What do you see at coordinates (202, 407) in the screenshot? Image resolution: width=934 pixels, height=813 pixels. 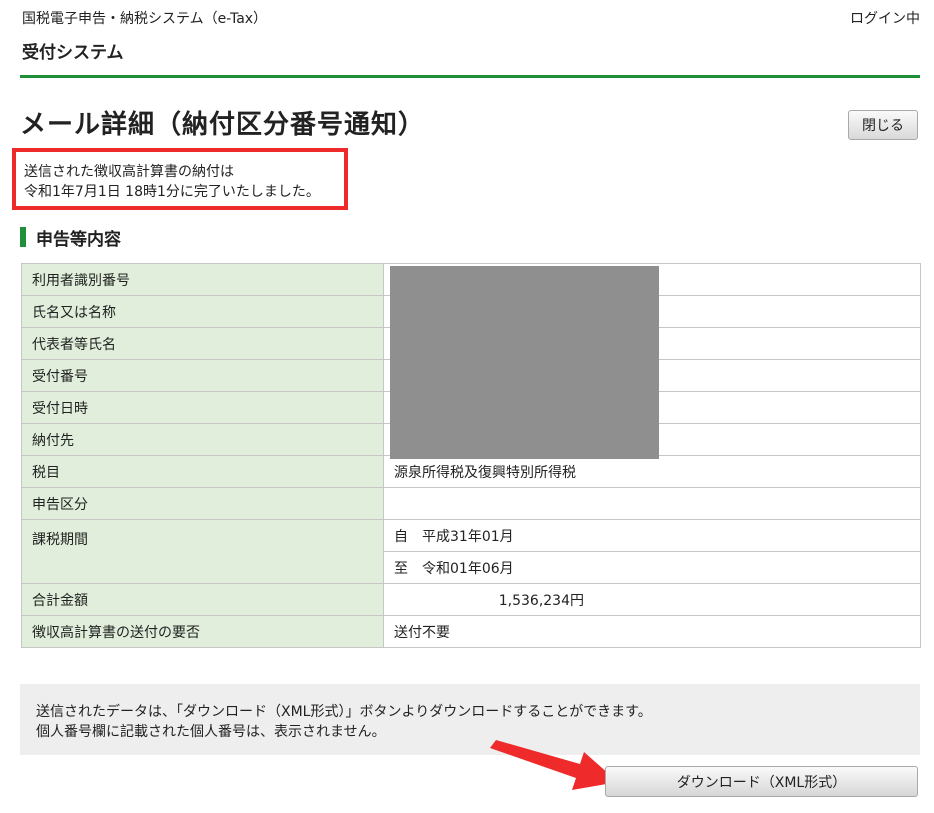 I see `row-label: 受付日時` at bounding box center [202, 407].